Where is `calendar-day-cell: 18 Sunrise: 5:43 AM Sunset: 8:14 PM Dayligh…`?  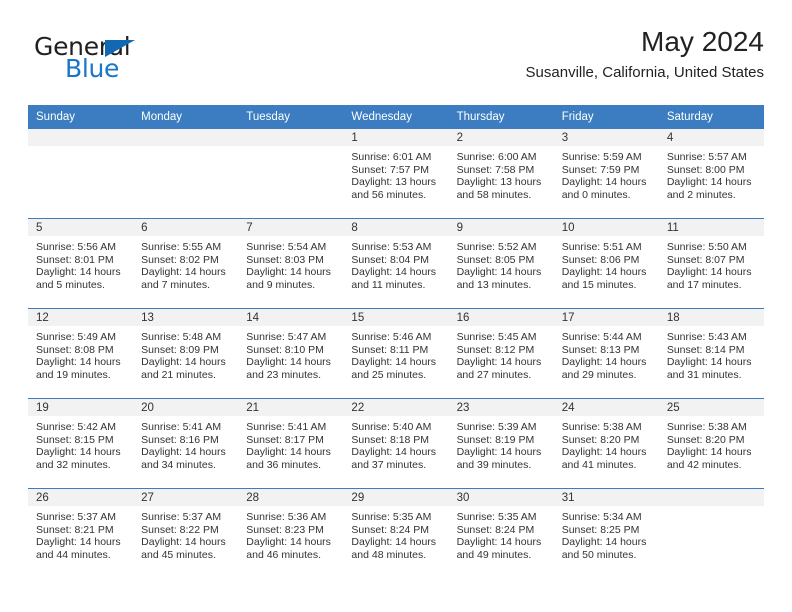 calendar-day-cell: 18 Sunrise: 5:43 AM Sunset: 8:14 PM Dayligh… is located at coordinates (711, 353).